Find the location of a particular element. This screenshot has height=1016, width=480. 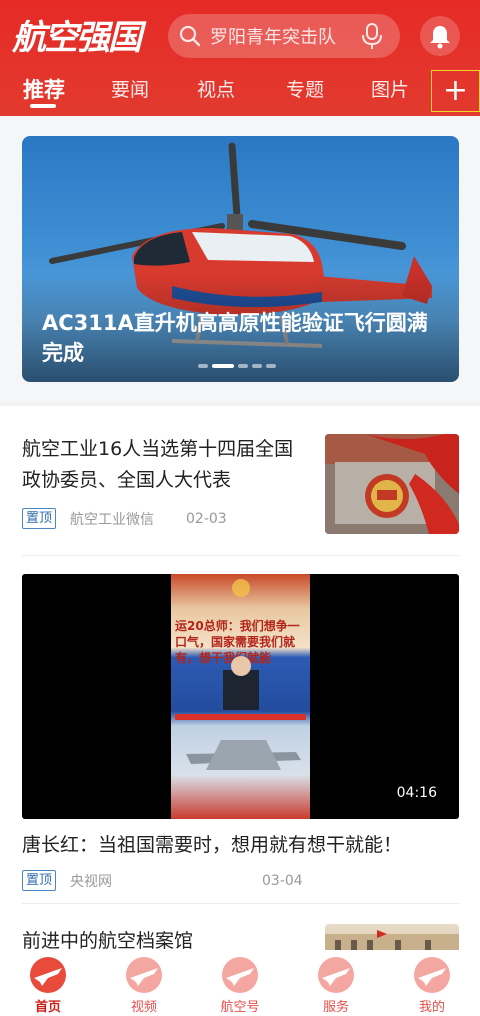

bell-icon is located at coordinates (440, 37).